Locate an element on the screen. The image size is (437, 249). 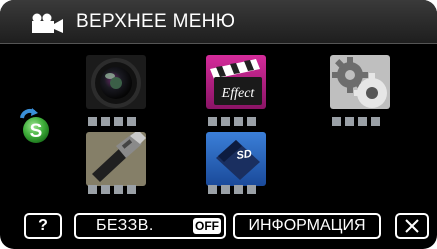
s-mode-switch-icon: S is located at coordinates (32, 126).